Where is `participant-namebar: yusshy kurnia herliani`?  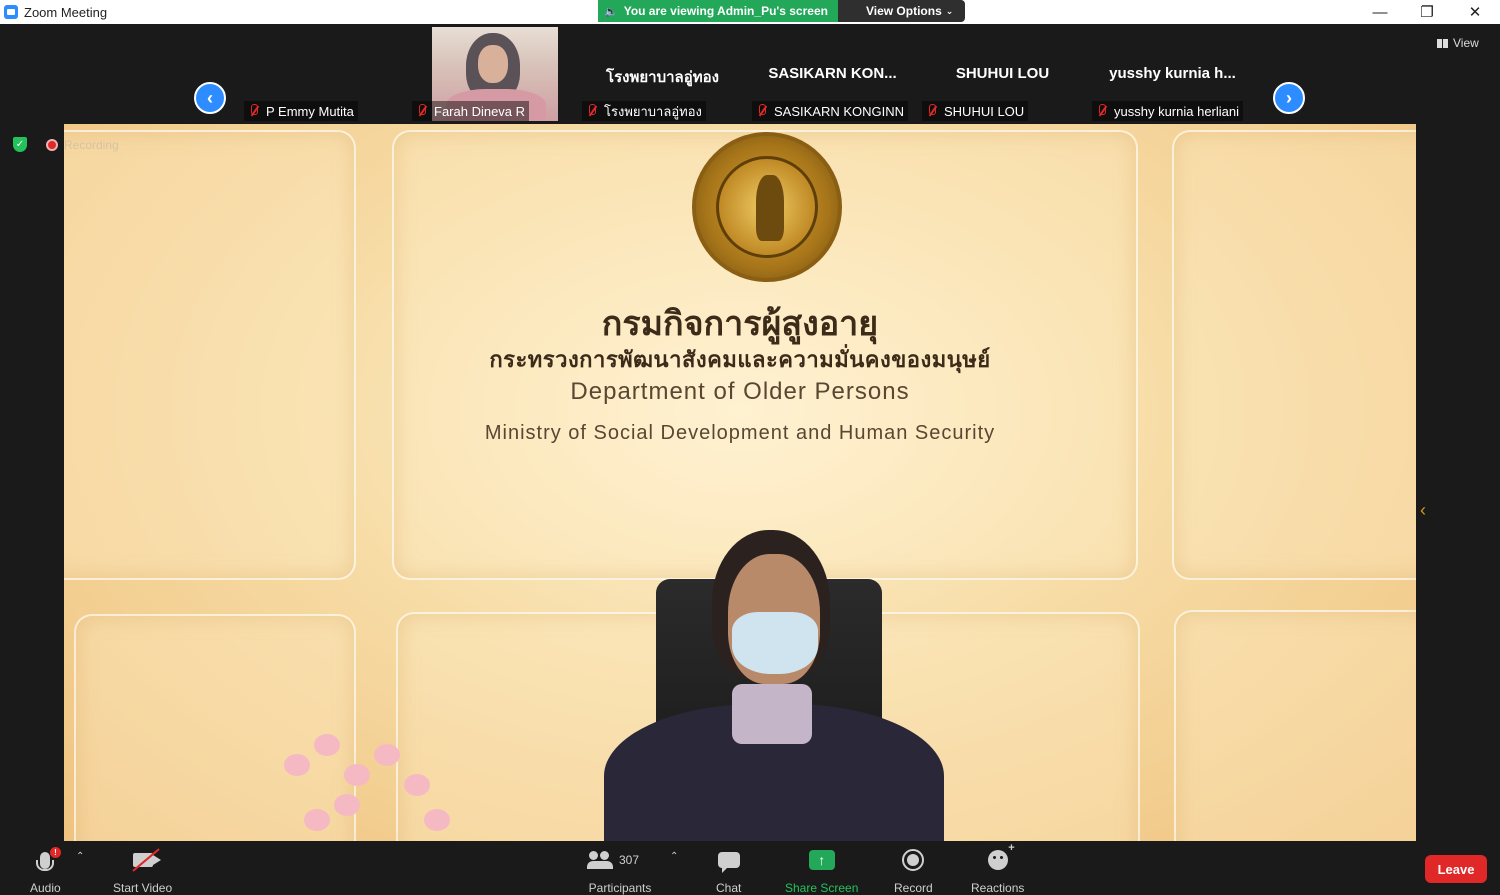
participant-namebar: yusshy kurnia herliani is located at coordinates (1168, 111).